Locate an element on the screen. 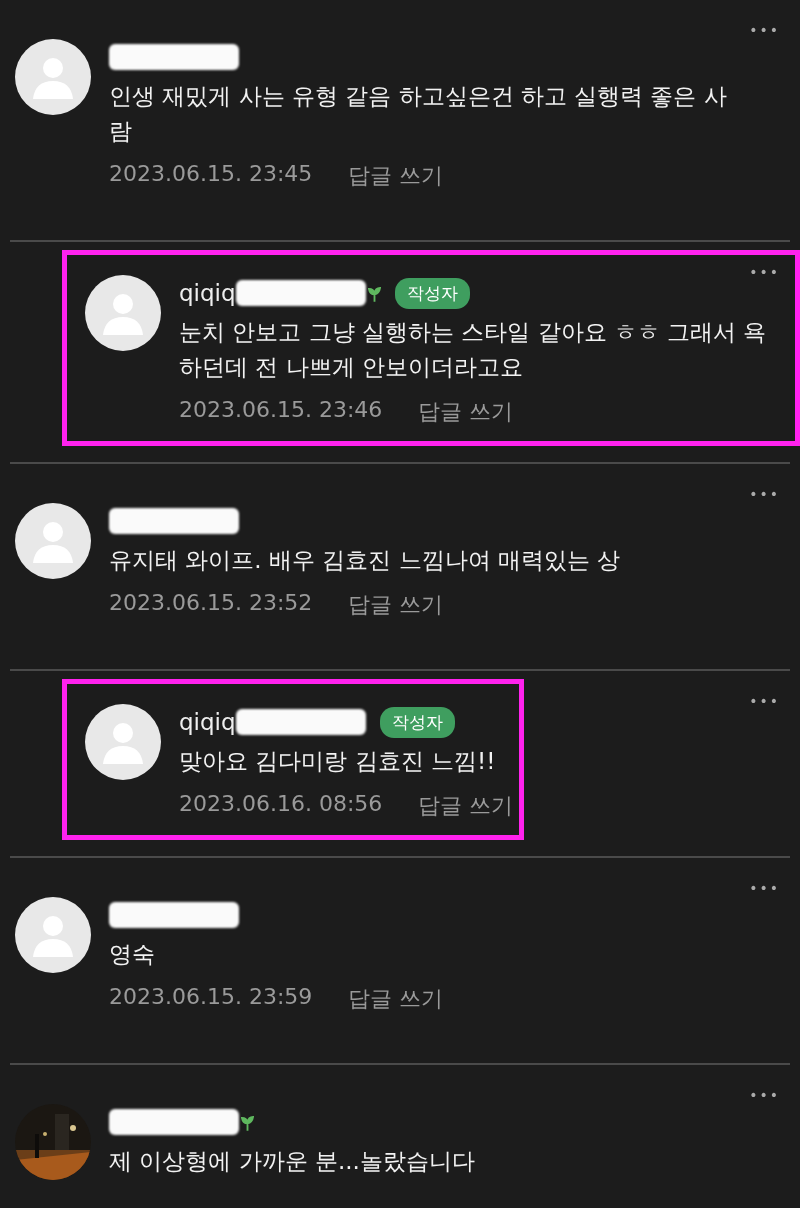 This screenshot has height=1208, width=800. comment-text: 눈치 안보고 그냥 실행하는 스타일 같아요 ㅎㅎ 그래서 욕하던데 전 나쁘게 안보이더라고요 is located at coordinates (473, 350).